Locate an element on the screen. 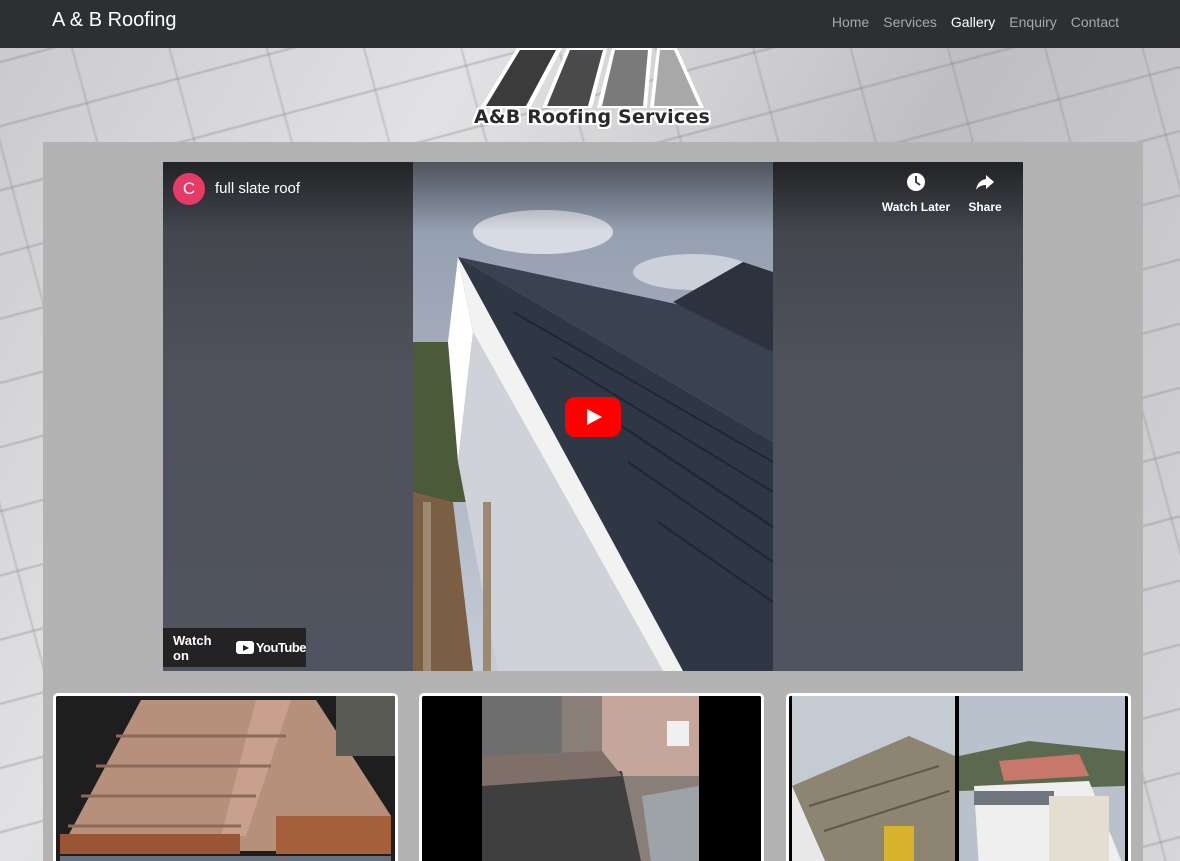  youtube-logo: YouTube is located at coordinates (271, 647).